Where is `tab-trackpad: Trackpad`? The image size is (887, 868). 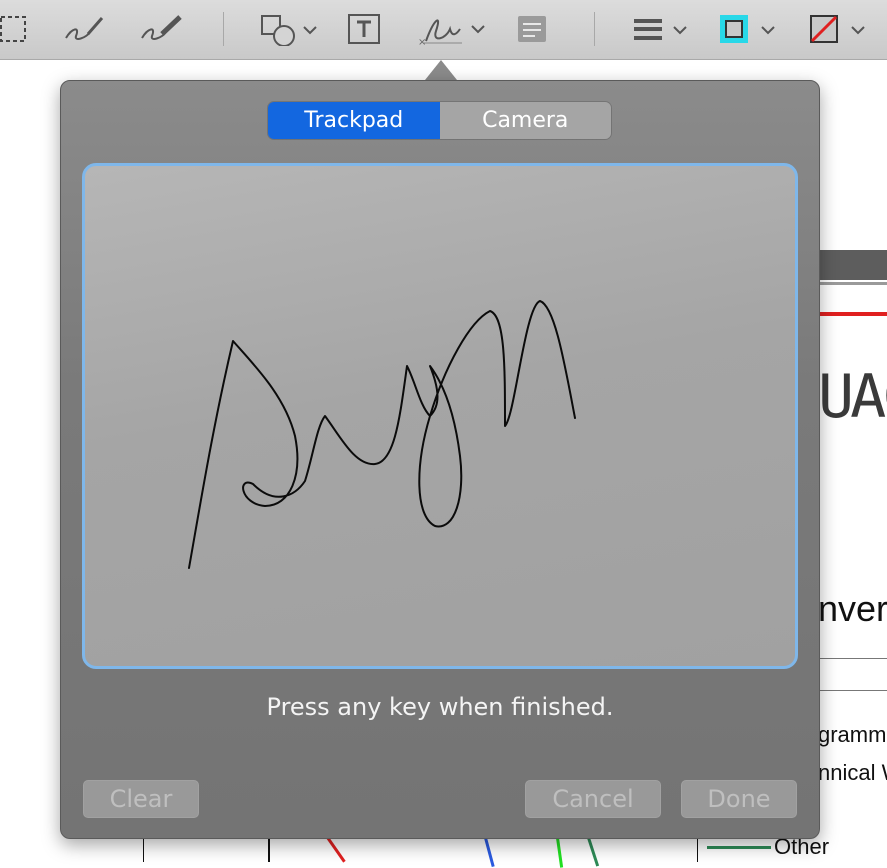 tab-trackpad: Trackpad is located at coordinates (354, 120).